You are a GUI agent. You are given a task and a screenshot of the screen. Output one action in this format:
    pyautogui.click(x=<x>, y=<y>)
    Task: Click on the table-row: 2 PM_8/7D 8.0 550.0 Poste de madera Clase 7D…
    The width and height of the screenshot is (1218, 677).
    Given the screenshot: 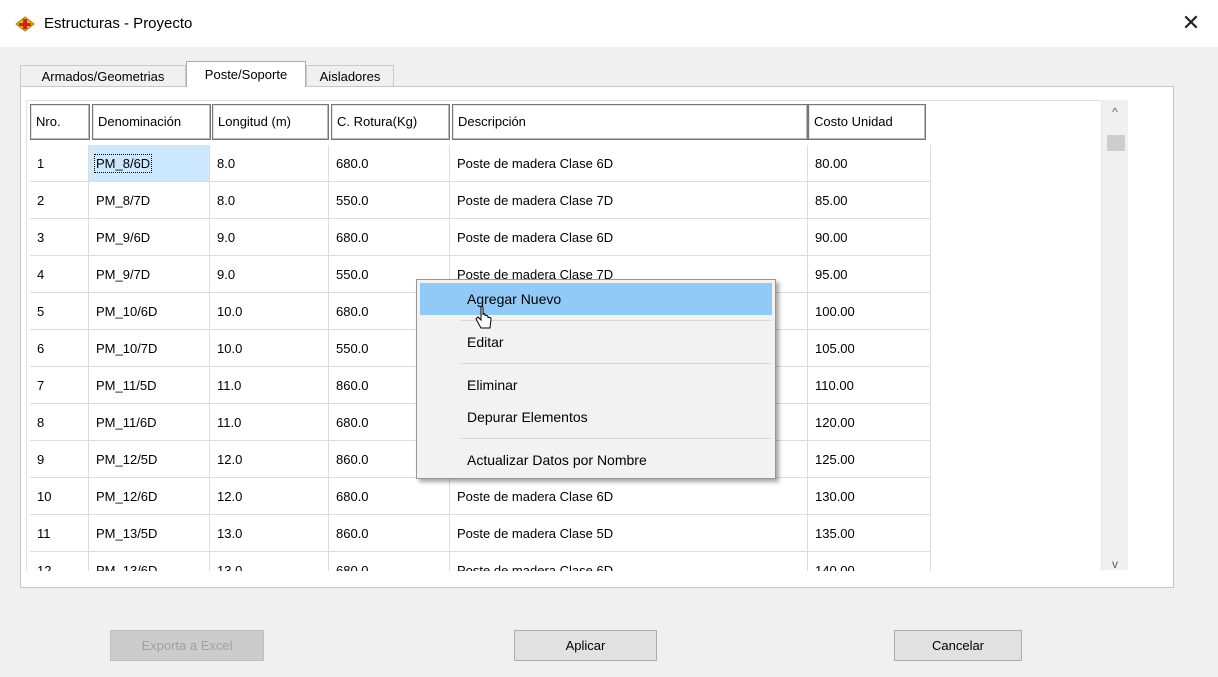 What is the action you would take?
    pyautogui.click(x=479, y=200)
    